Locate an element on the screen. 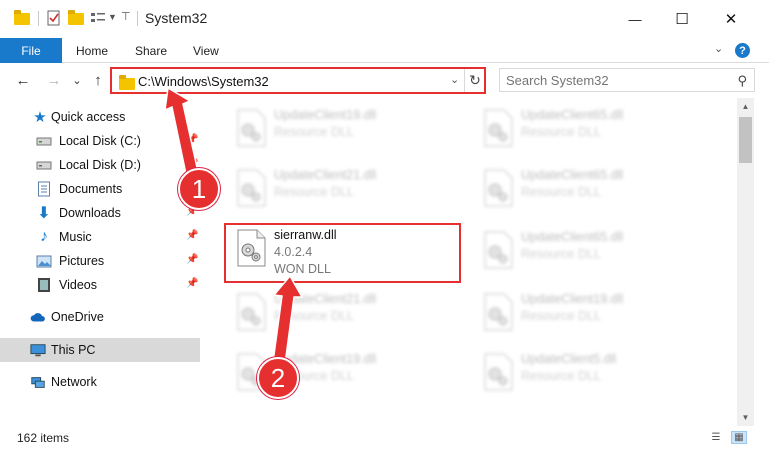 The height and width of the screenshot is (464, 769). maximize-button: ☐ is located at coordinates (682, 19).